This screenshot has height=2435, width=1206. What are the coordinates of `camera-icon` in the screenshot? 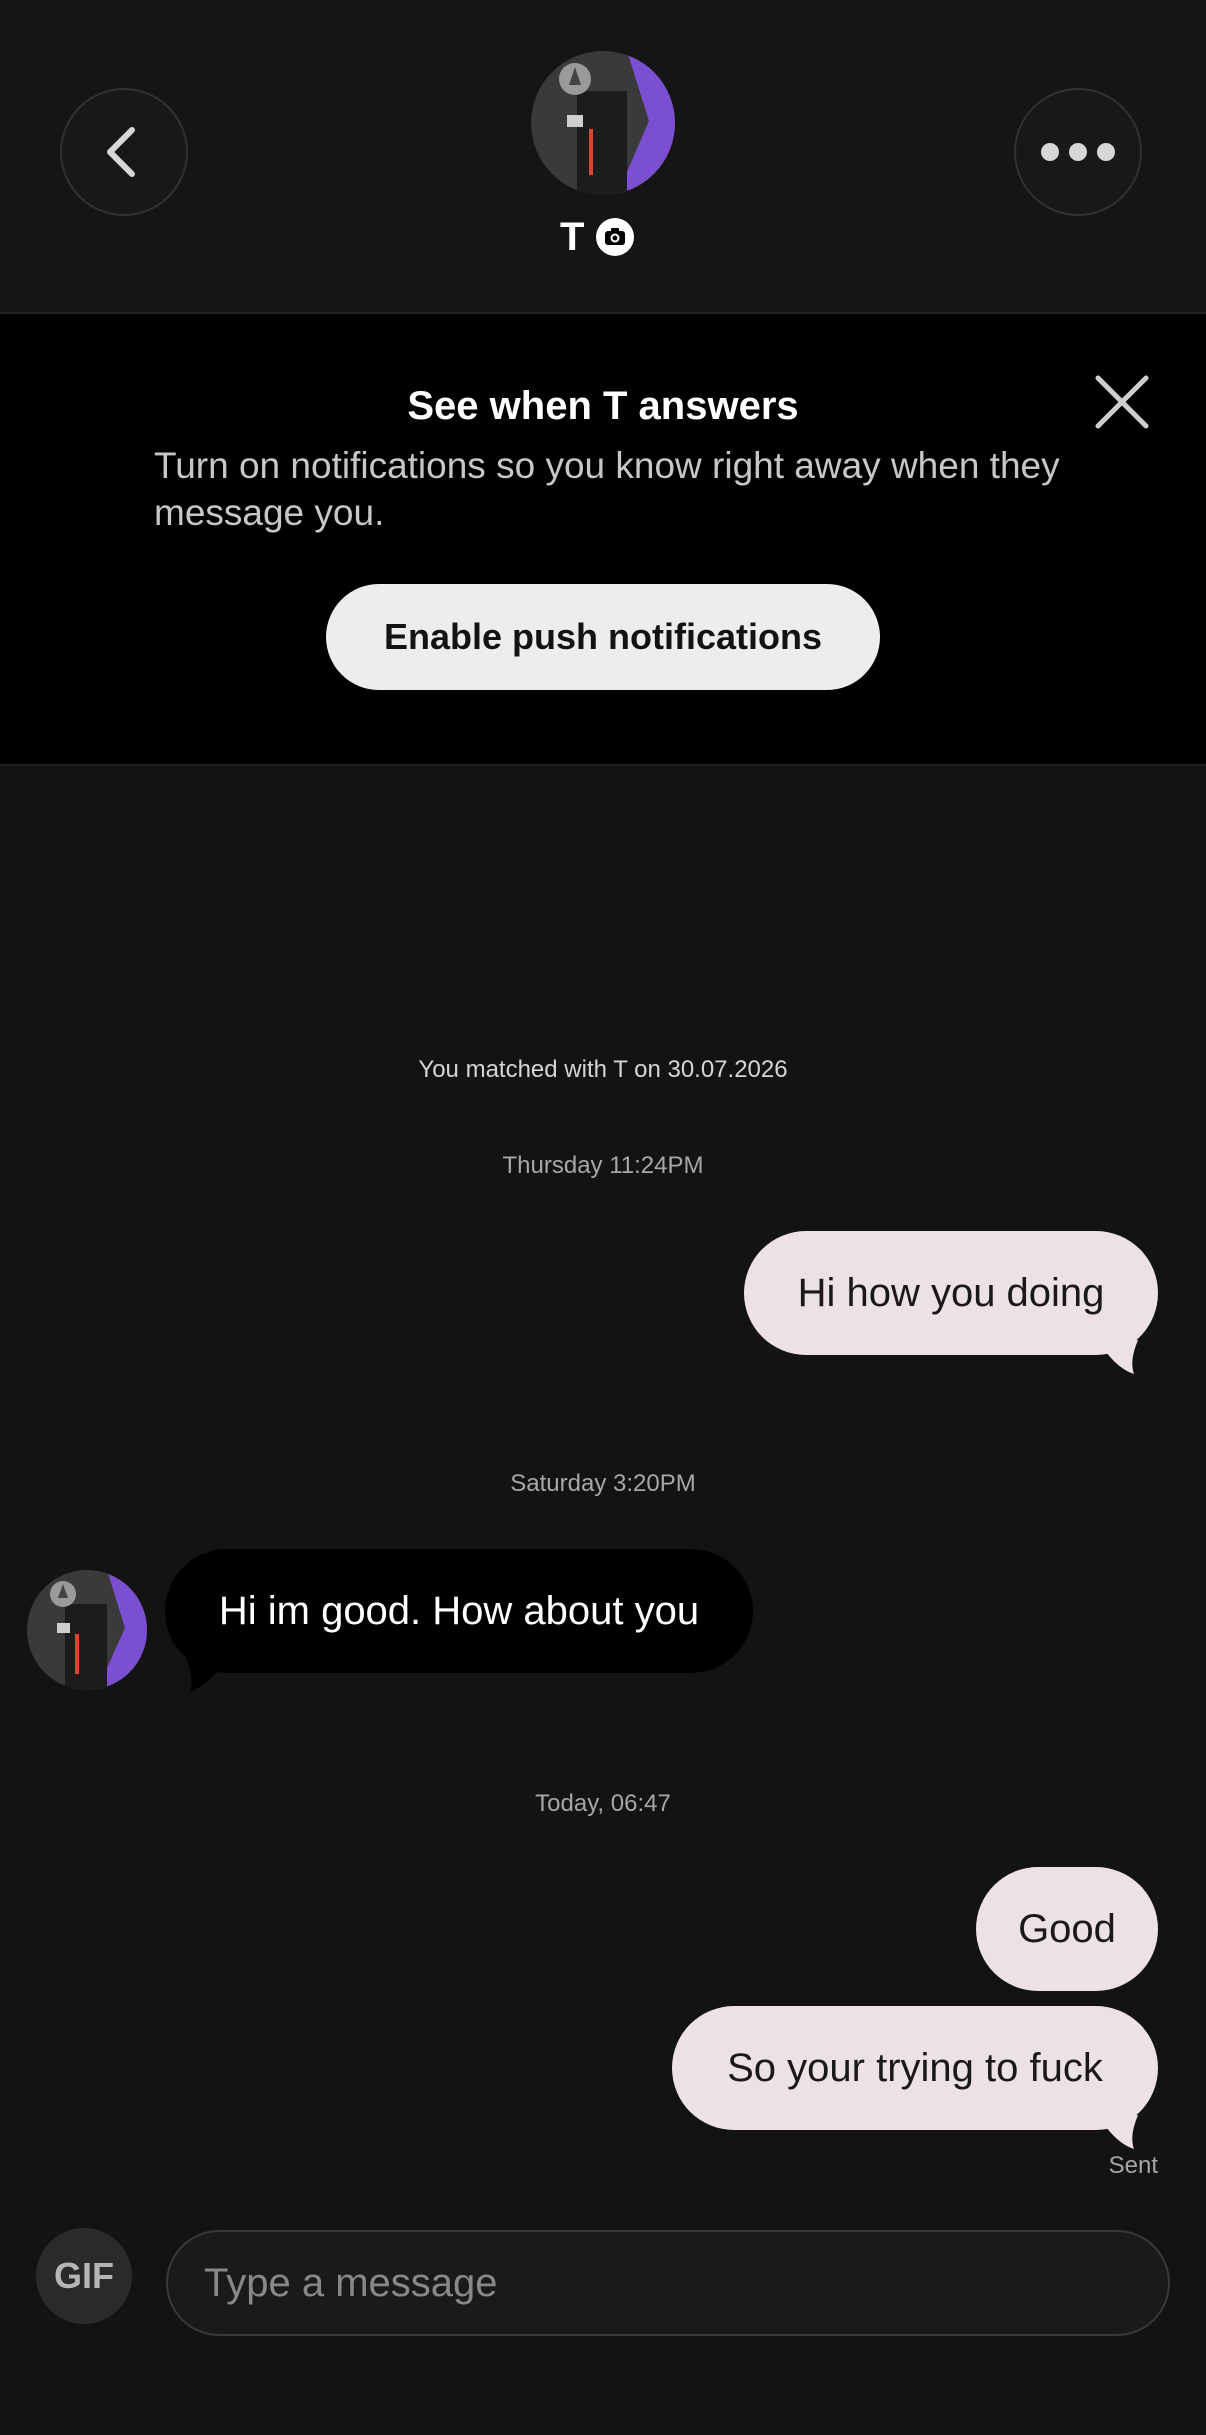 It's located at (615, 237).